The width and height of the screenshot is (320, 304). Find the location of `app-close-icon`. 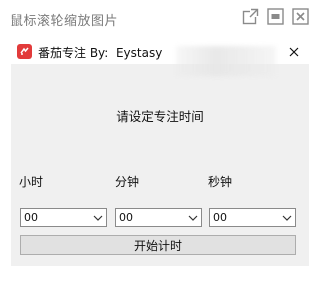

app-close-icon is located at coordinates (294, 52).